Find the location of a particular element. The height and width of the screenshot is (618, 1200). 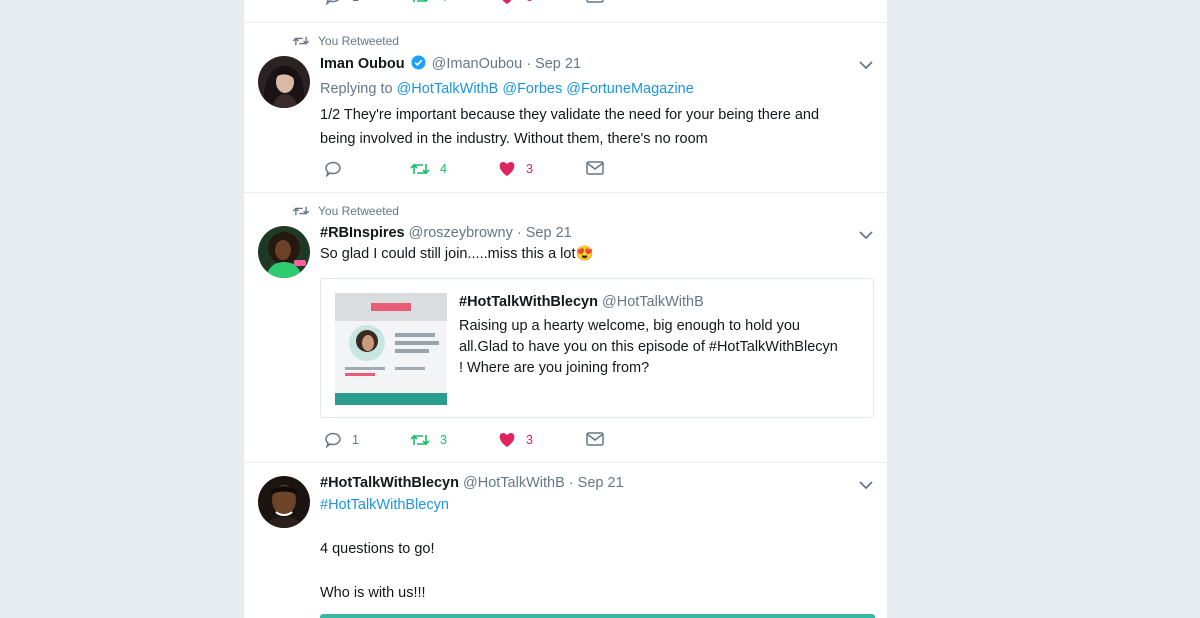

tweet-header: #RBInspires @roszeybrowny · Sep 21 is located at coordinates (446, 233).